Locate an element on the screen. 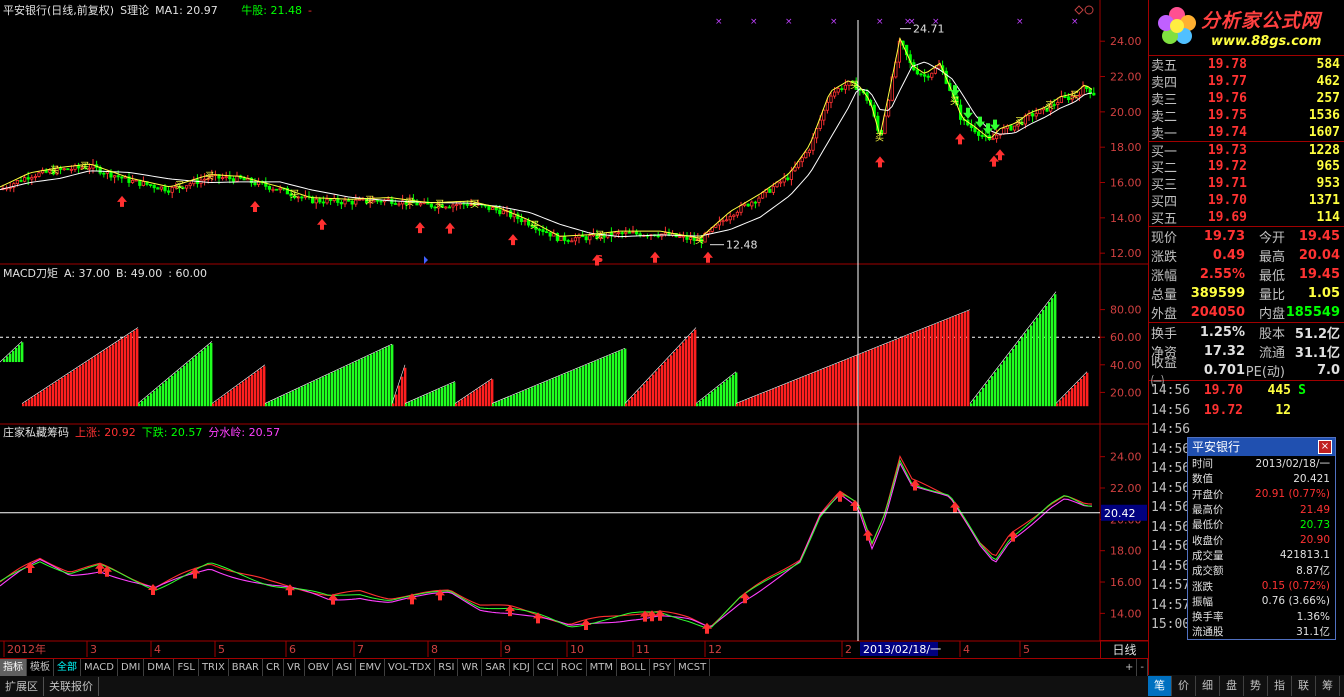 Image resolution: width=1344 pixels, height=697 pixels. popup-row: 时间 2013/02/18/一 is located at coordinates (1261, 463).